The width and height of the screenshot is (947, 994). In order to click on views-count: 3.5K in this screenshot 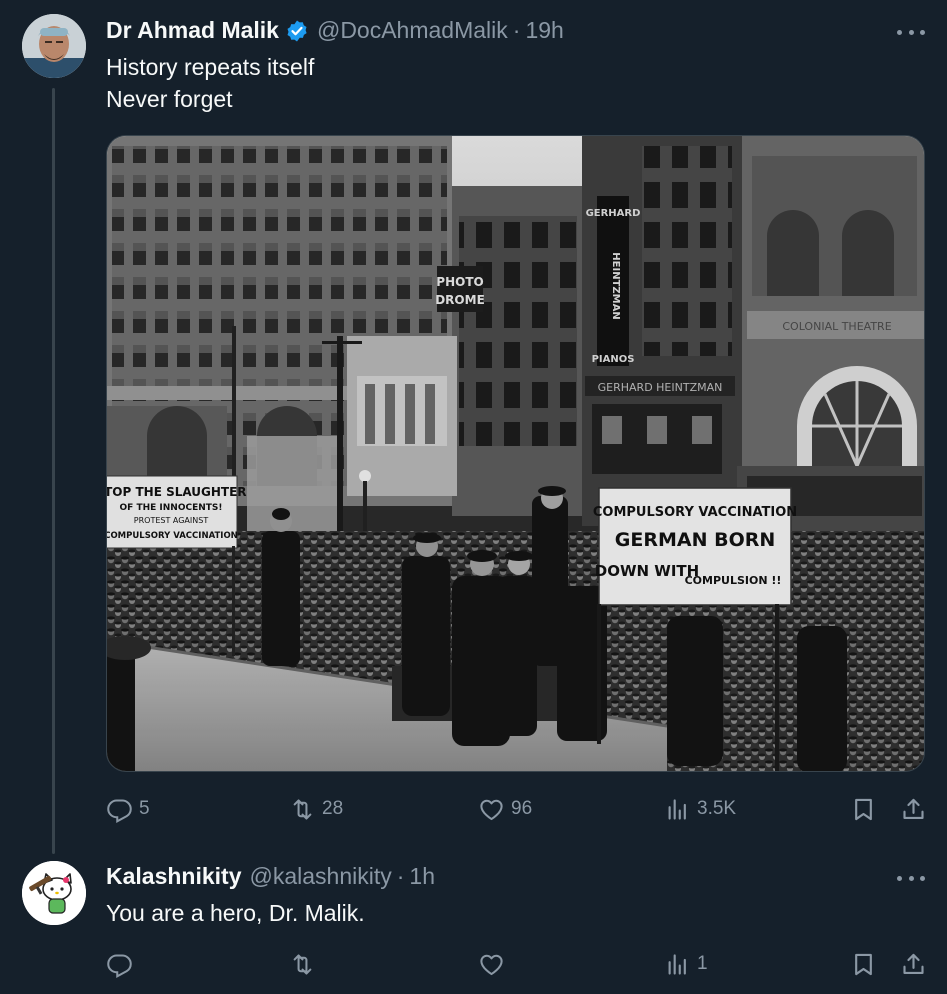, I will do `click(717, 808)`.